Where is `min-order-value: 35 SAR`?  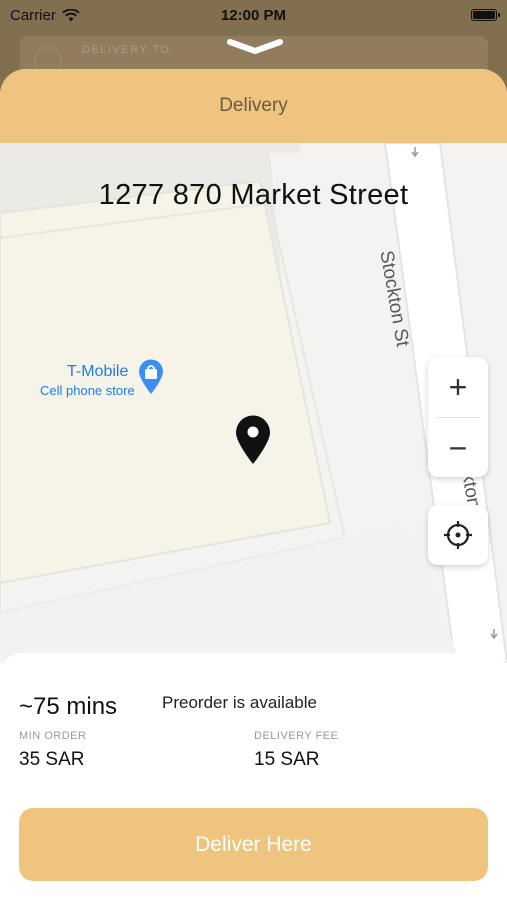 min-order-value: 35 SAR is located at coordinates (52, 759).